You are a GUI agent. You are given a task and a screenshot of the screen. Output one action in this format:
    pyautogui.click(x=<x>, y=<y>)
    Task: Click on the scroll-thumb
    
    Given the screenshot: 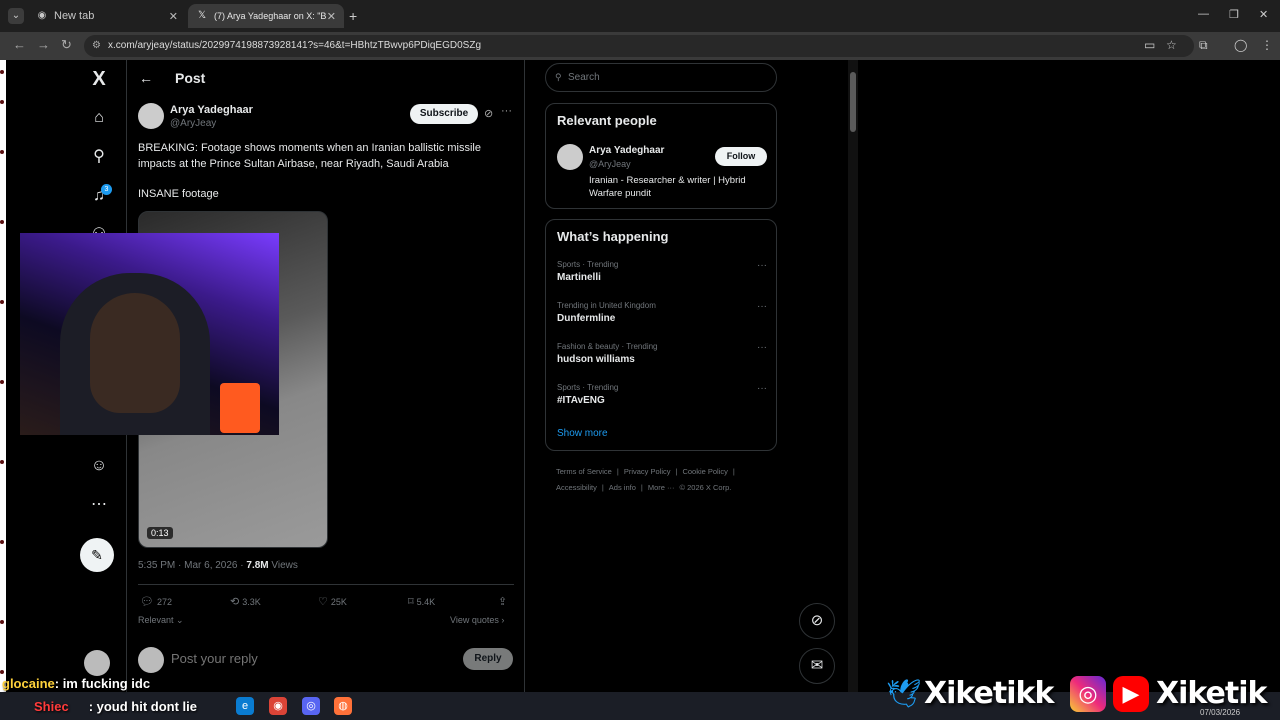 What is the action you would take?
    pyautogui.click(x=853, y=102)
    